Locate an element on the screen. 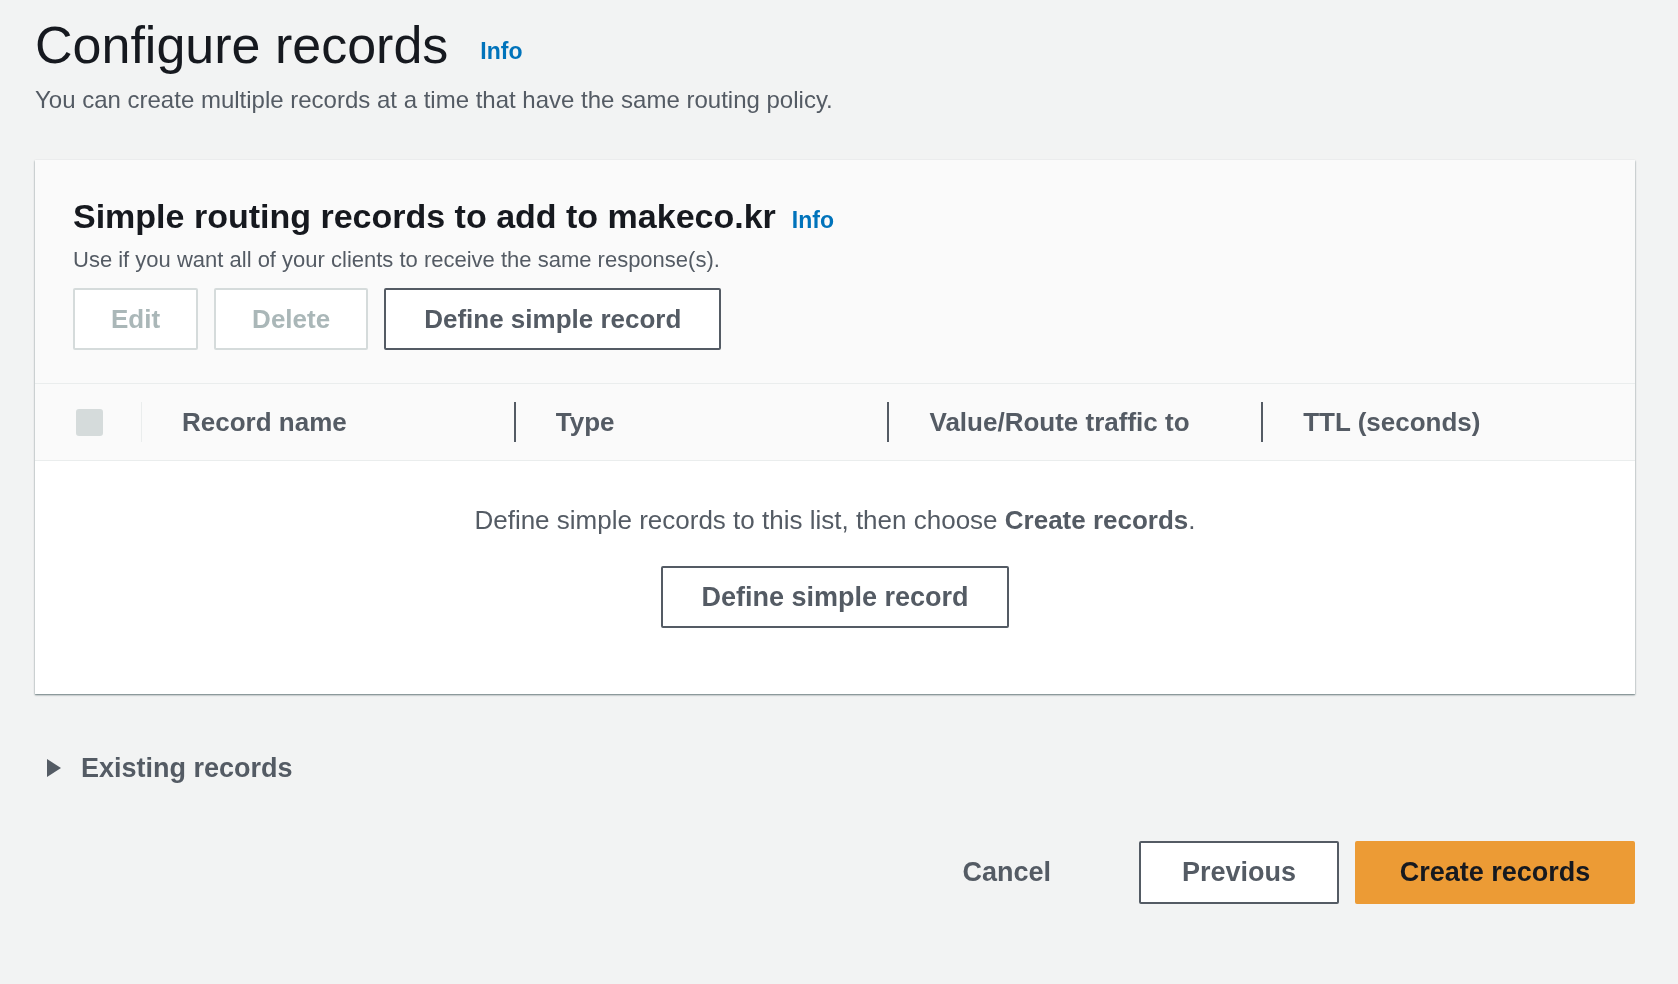 Image resolution: width=1678 pixels, height=984 pixels. expand-toggle: Existing records is located at coordinates (164, 768).